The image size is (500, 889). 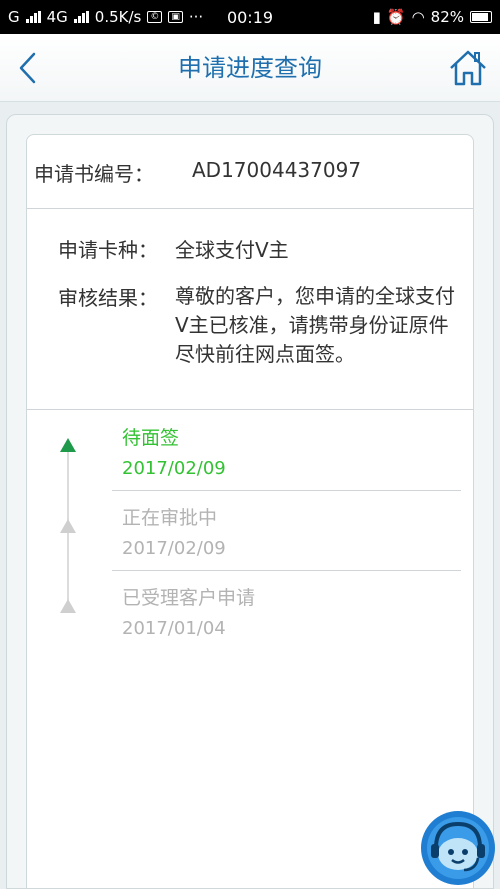 I want to click on home-icon, so click(x=468, y=68).